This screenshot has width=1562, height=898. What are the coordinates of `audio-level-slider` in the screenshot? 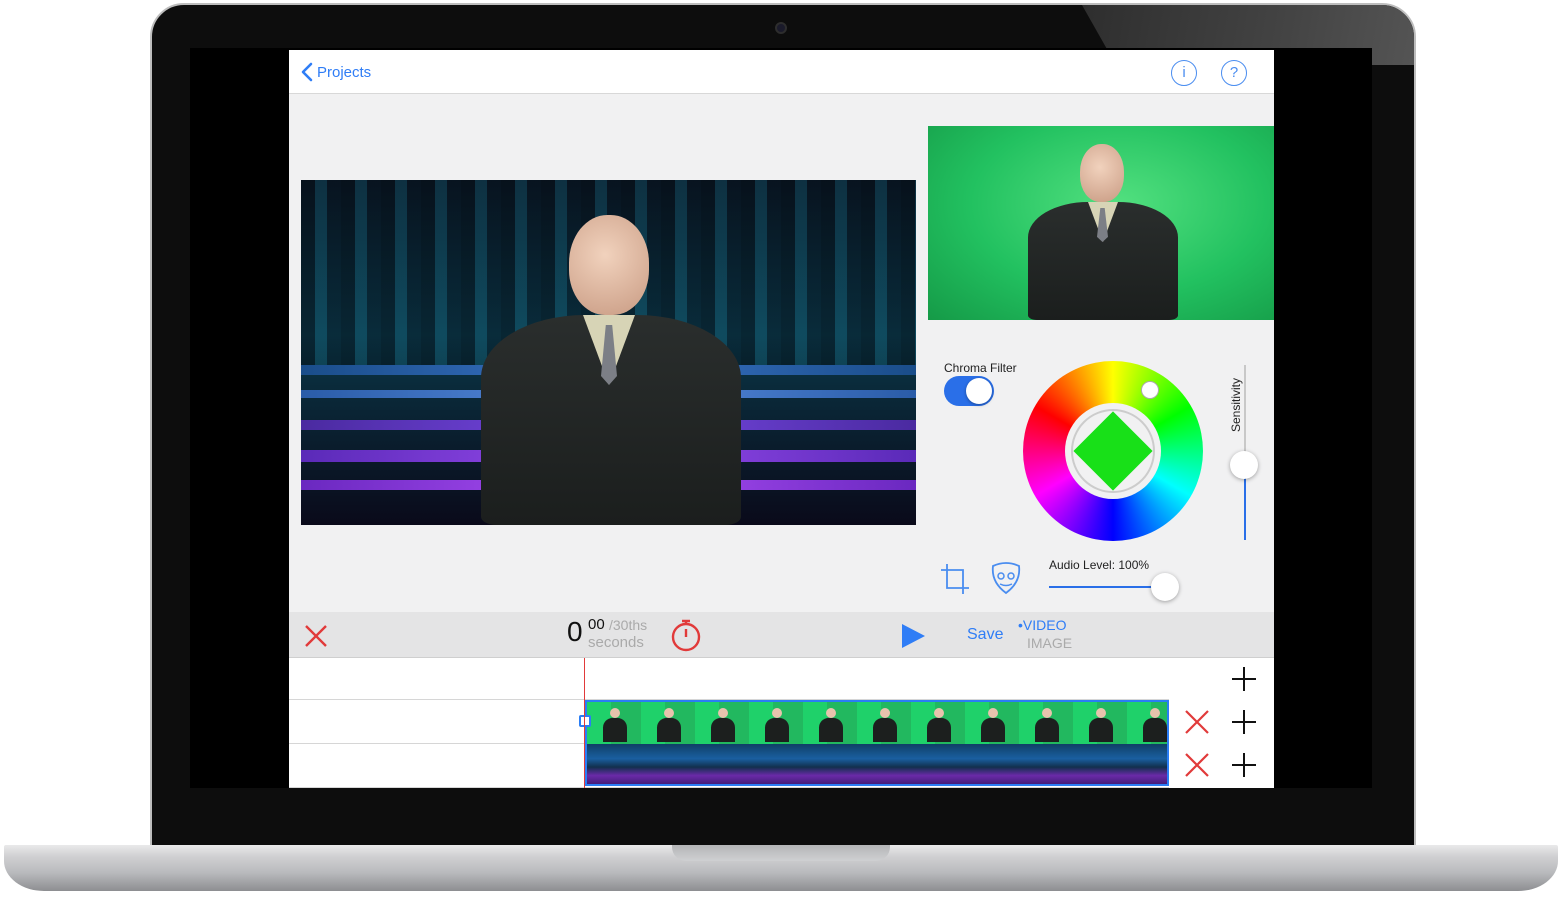 It's located at (1114, 587).